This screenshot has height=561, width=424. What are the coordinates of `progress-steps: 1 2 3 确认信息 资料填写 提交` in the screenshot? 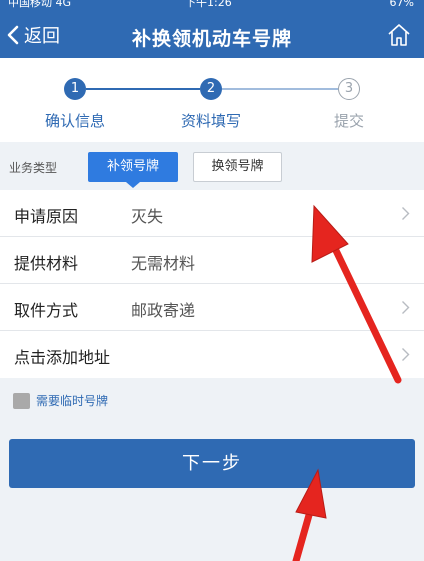 It's located at (212, 100).